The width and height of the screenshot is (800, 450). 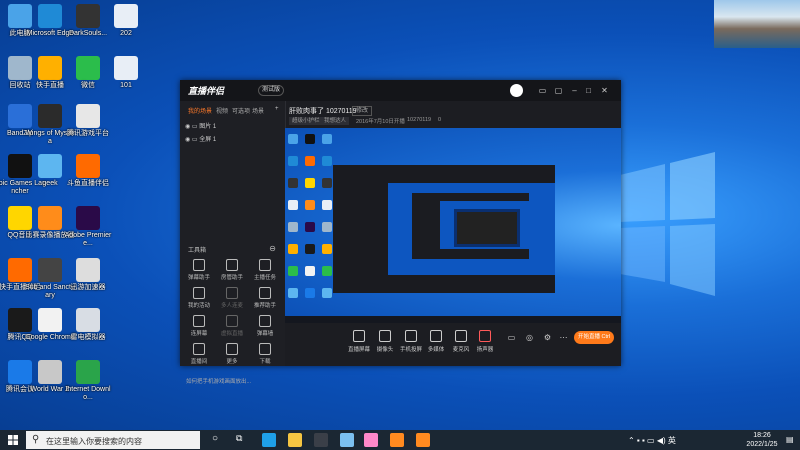 What do you see at coordinates (277, 109) in the screenshot?
I see `add-scene-icon: +` at bounding box center [277, 109].